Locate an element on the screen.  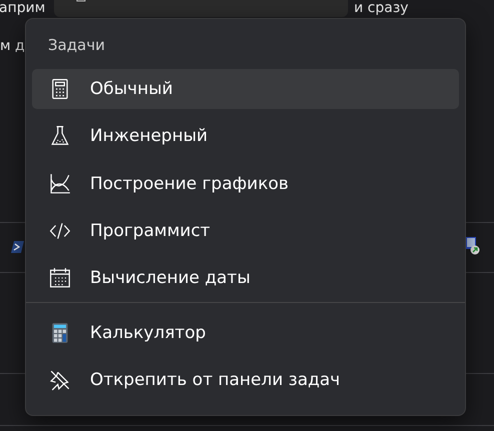
menu-item: Обычный is located at coordinates (245, 89).